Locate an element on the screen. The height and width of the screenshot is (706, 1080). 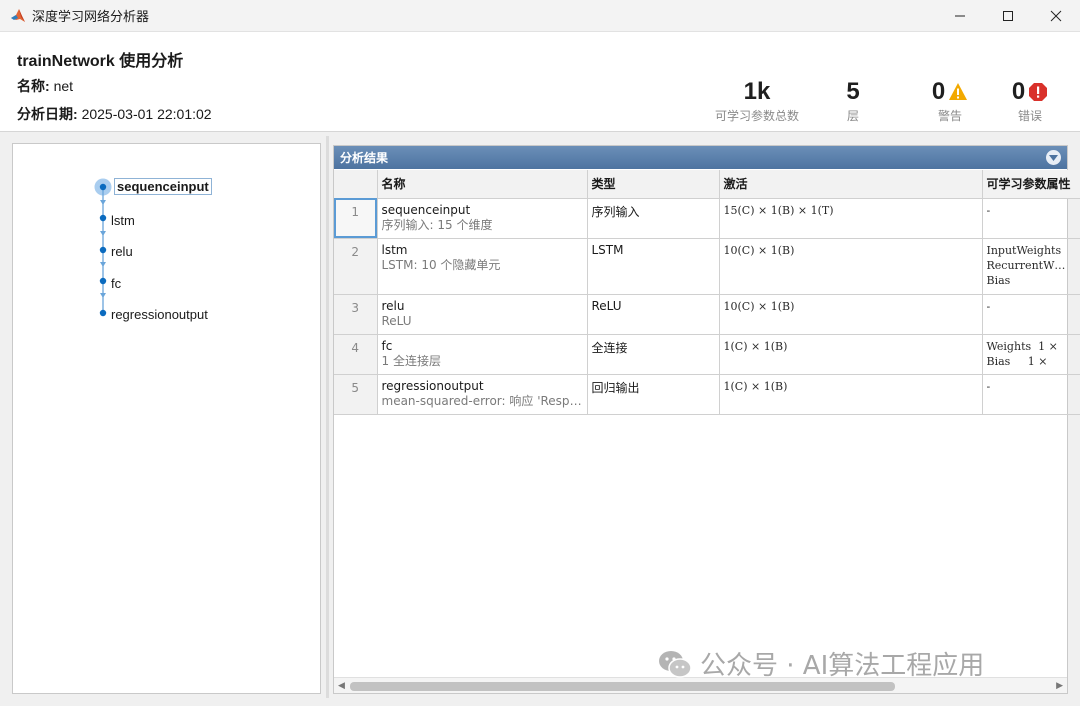
wechat-icon is located at coordinates (675, 664).